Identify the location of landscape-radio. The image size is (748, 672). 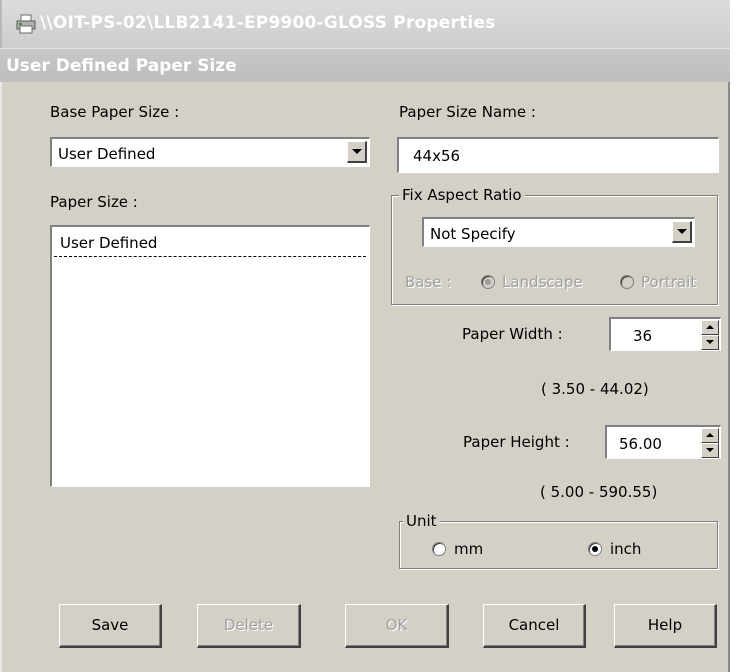
(488, 282).